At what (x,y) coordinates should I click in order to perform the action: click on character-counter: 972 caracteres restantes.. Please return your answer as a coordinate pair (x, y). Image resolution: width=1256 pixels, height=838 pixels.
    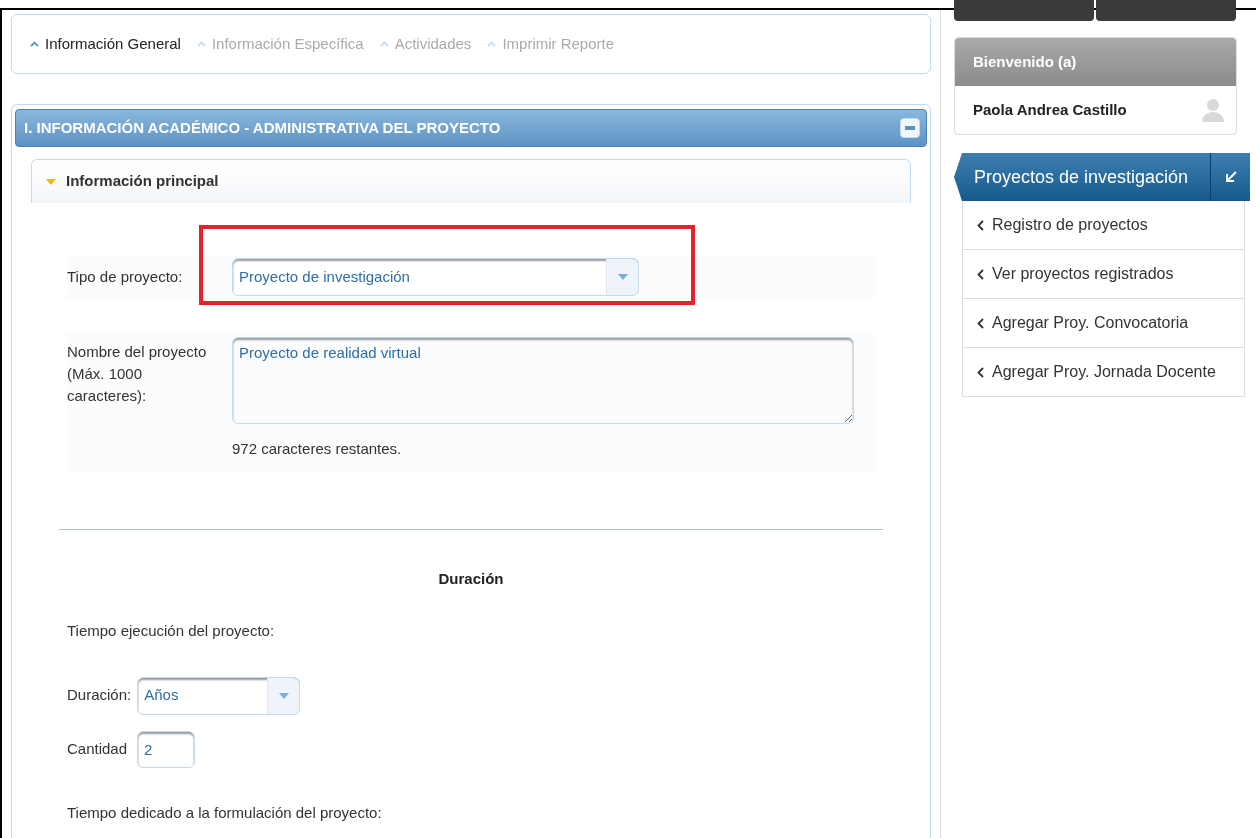
    Looking at the image, I should click on (317, 449).